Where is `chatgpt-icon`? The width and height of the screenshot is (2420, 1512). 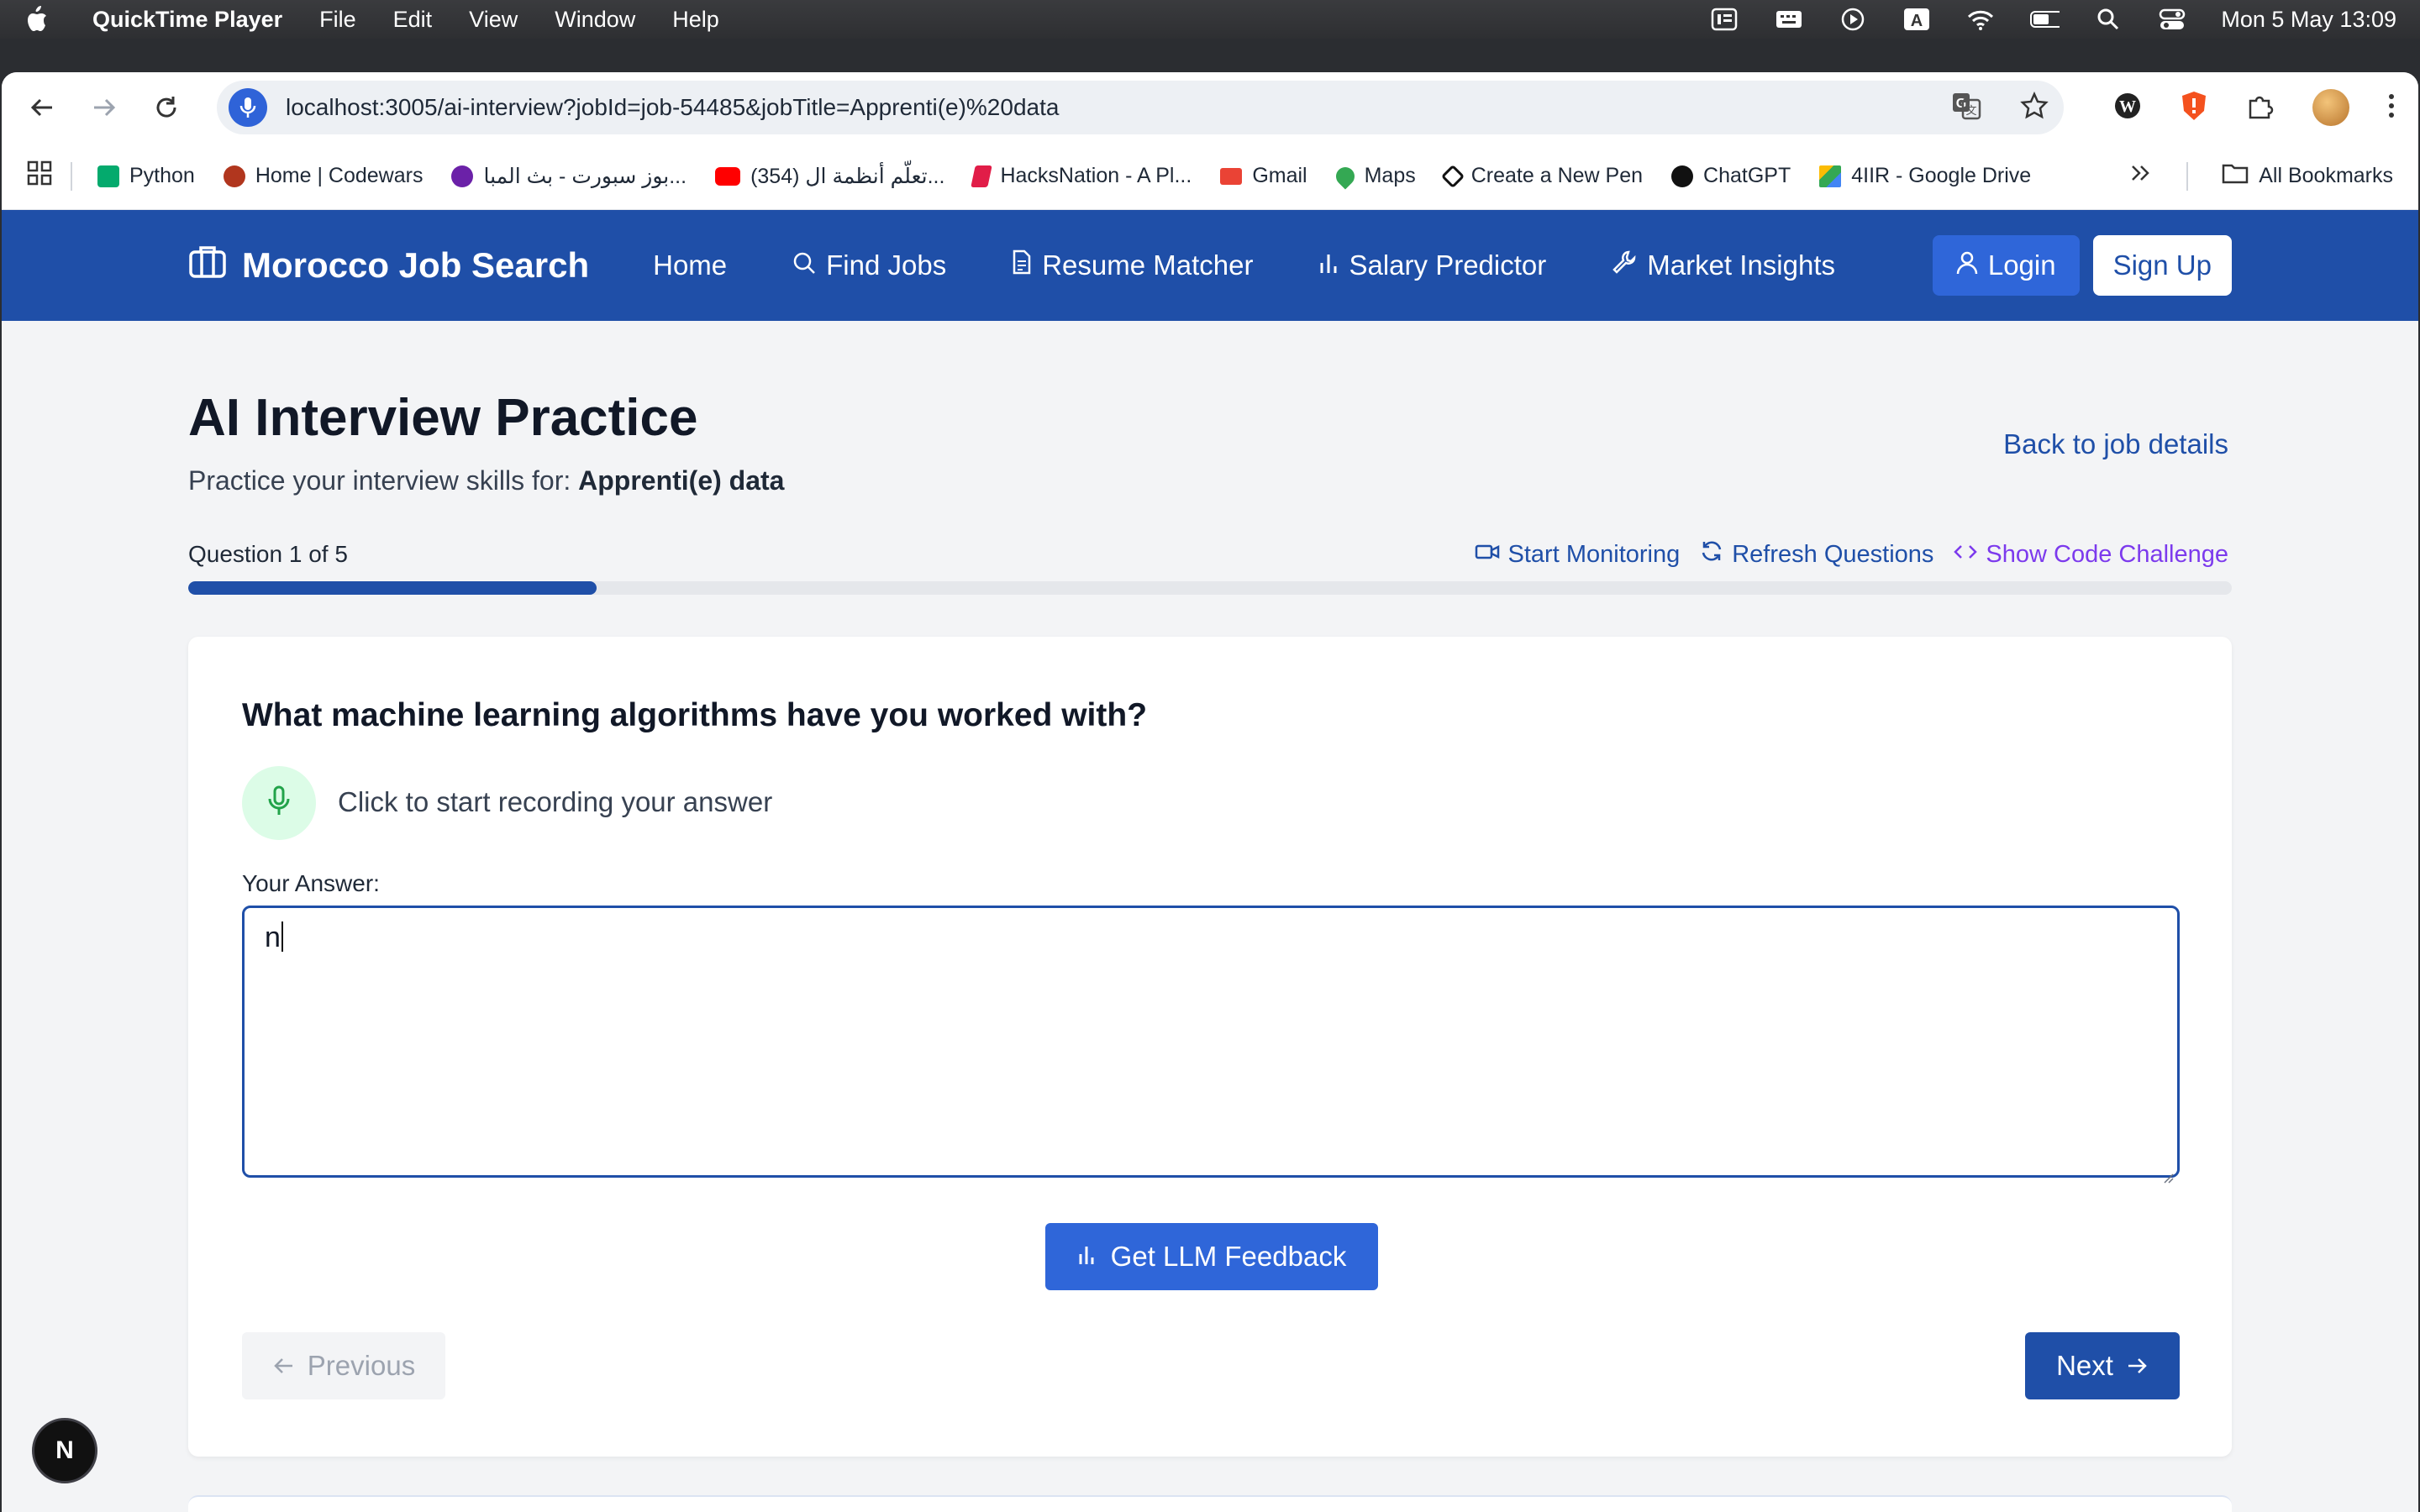 chatgpt-icon is located at coordinates (1682, 176).